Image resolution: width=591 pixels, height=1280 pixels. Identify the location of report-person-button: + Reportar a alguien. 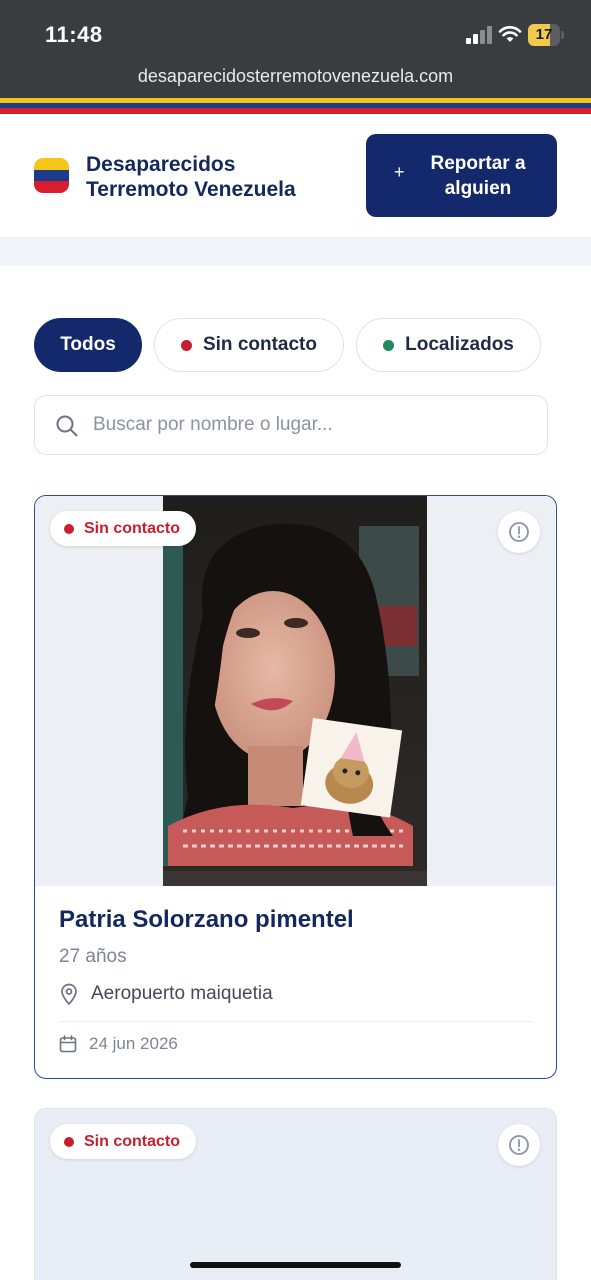
(461, 175).